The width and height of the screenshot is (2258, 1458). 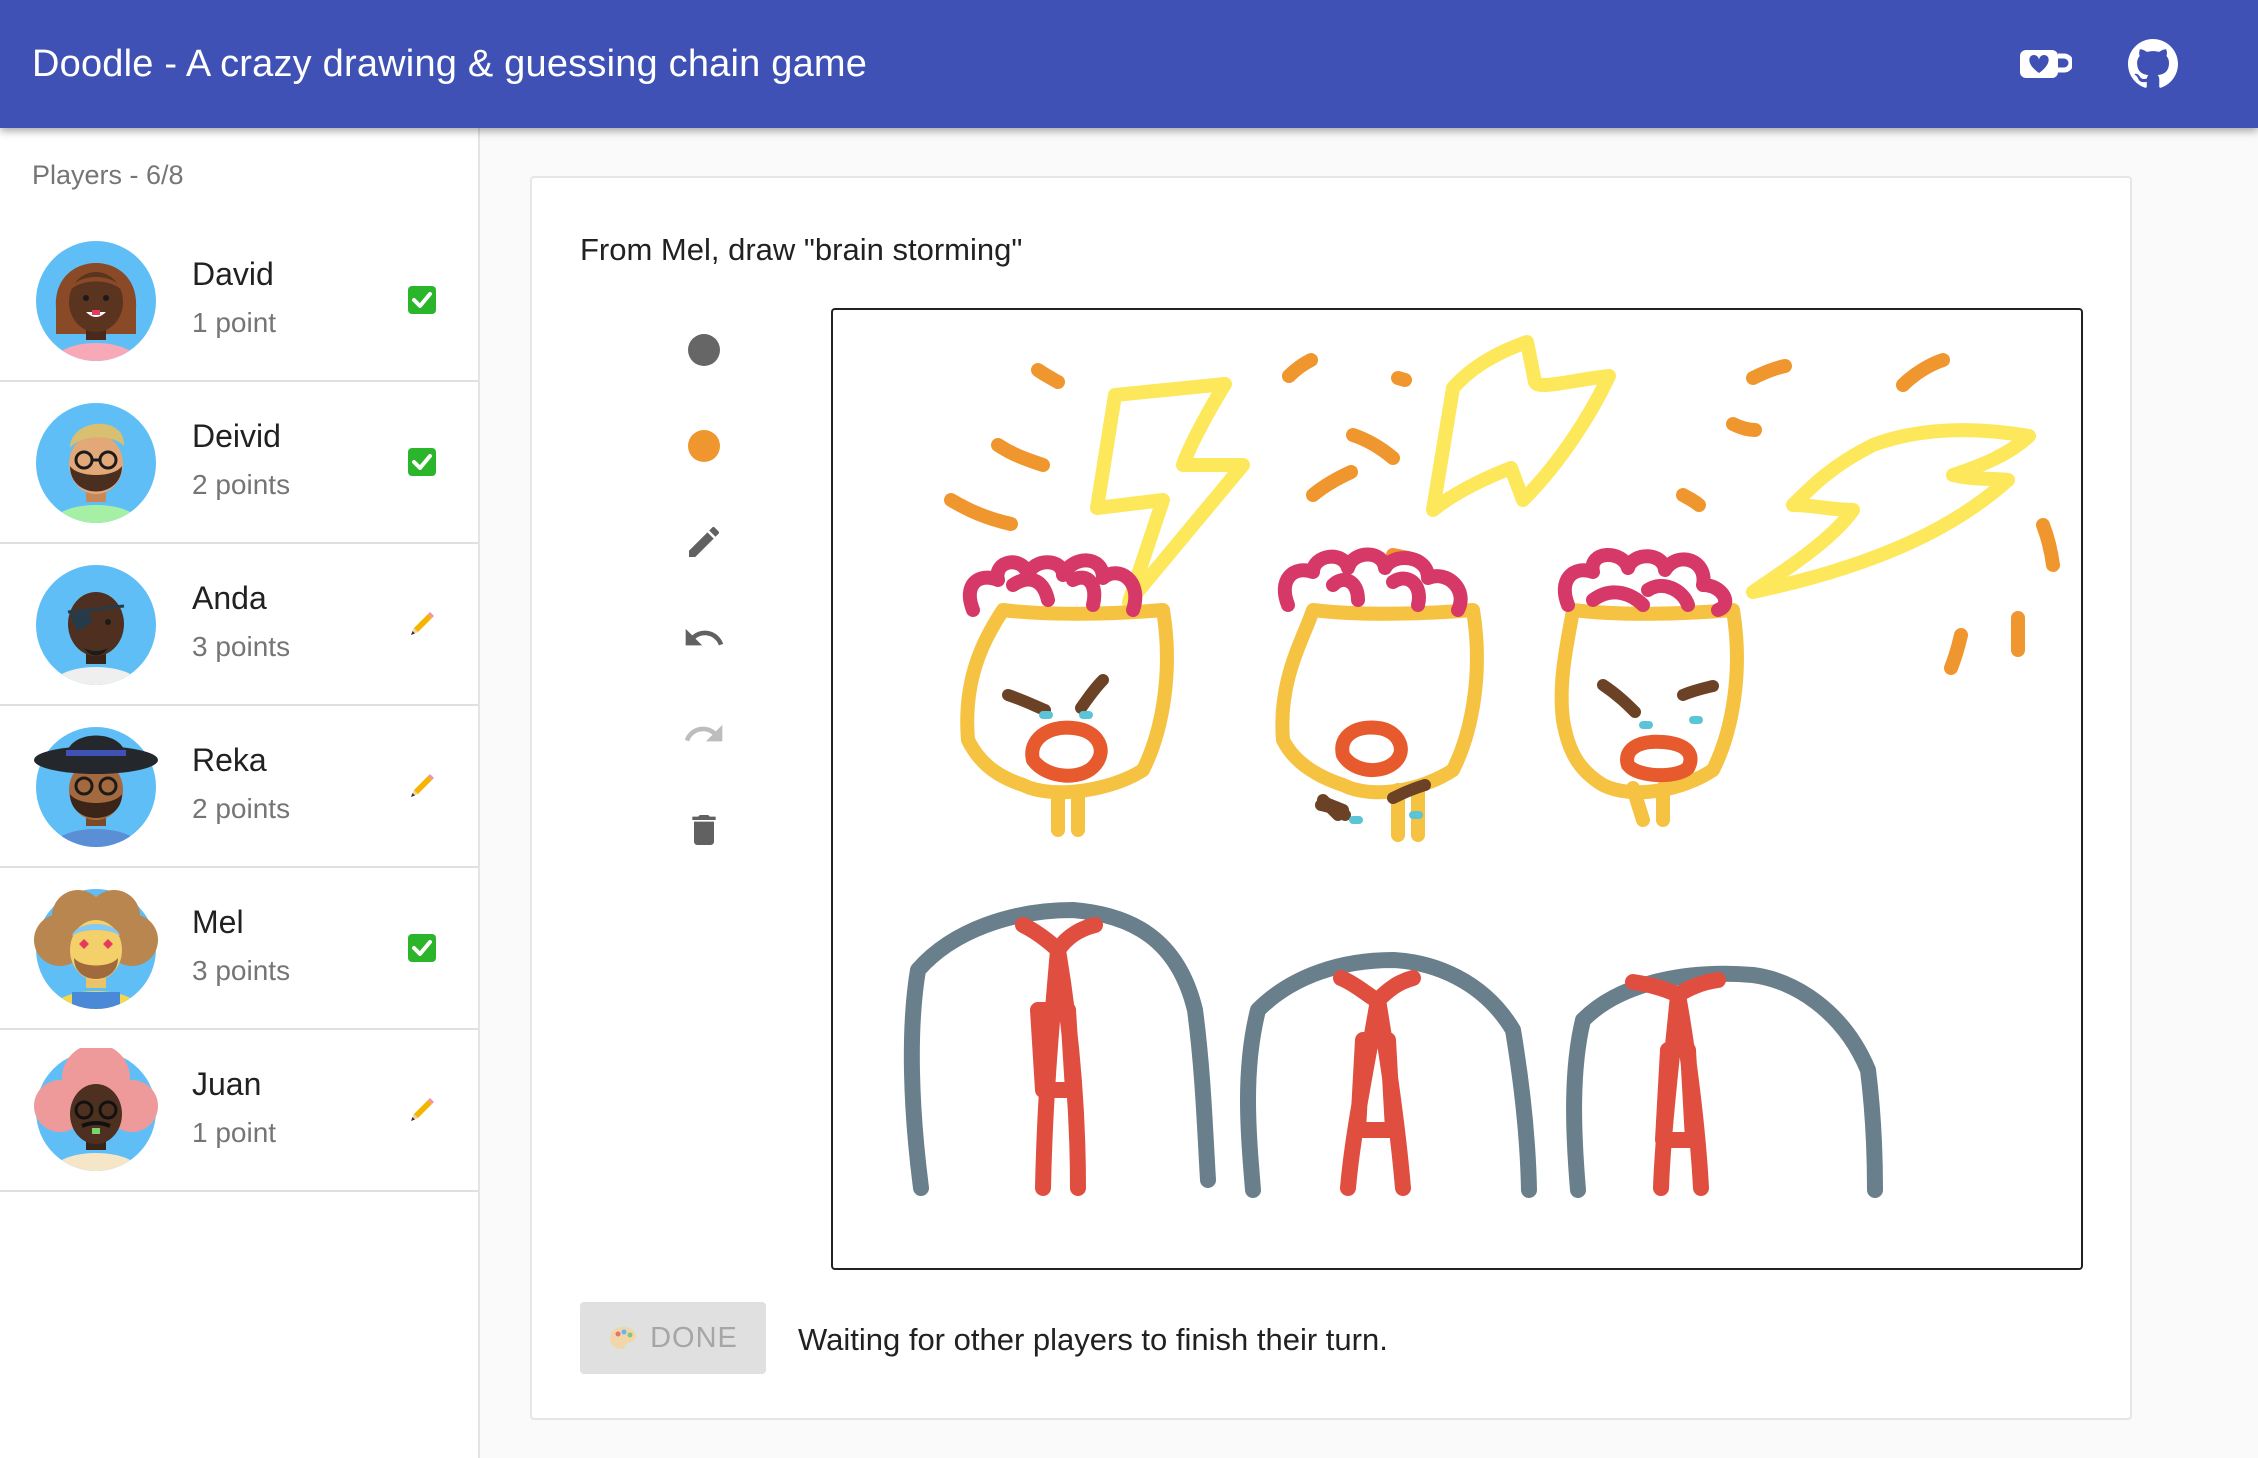 I want to click on player-item-deivid: Deivid 2 points, so click(x=239, y=463).